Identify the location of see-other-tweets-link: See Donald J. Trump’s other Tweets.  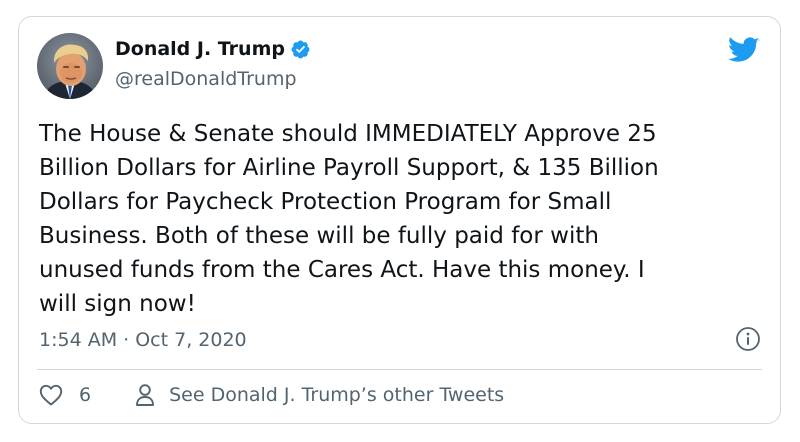
(336, 395).